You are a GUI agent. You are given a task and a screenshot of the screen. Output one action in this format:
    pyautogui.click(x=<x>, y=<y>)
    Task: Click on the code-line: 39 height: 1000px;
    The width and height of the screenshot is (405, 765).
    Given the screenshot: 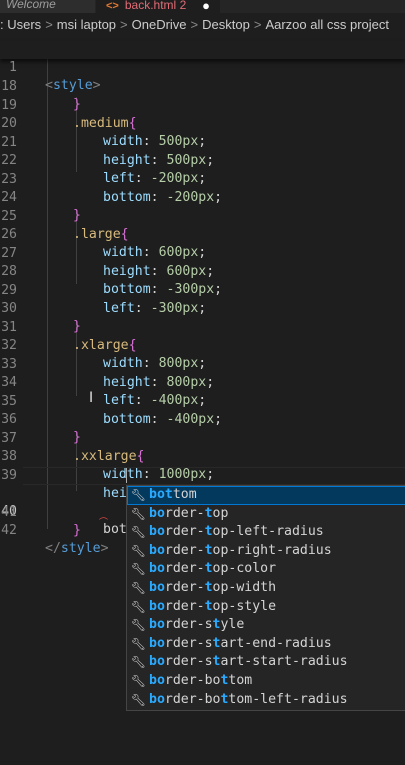 What is the action you would take?
    pyautogui.click(x=202, y=475)
    